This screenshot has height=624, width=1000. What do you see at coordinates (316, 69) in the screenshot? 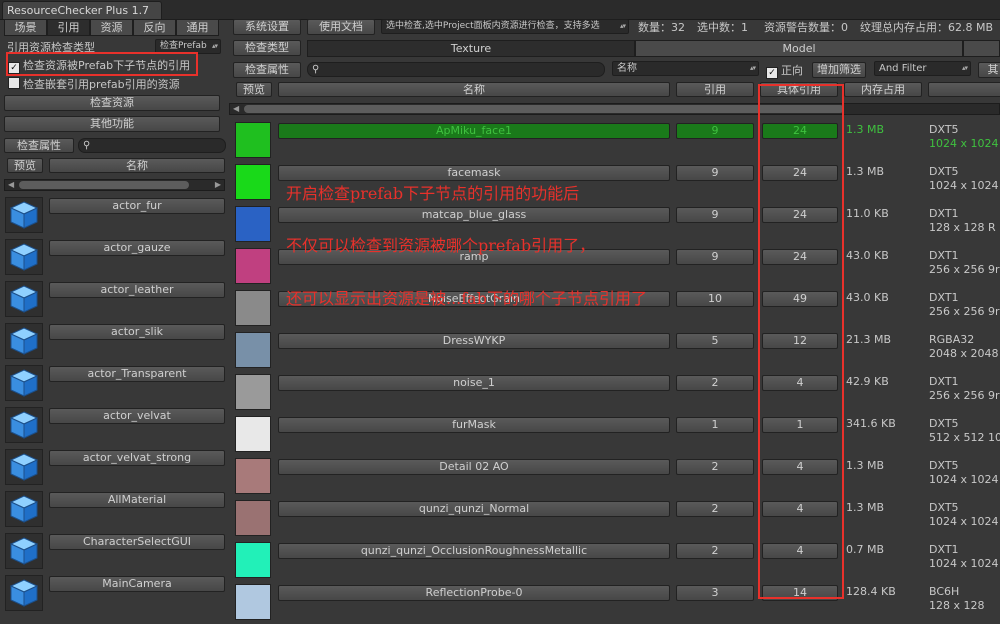
I see `search-icon: ⚲` at bounding box center [316, 69].